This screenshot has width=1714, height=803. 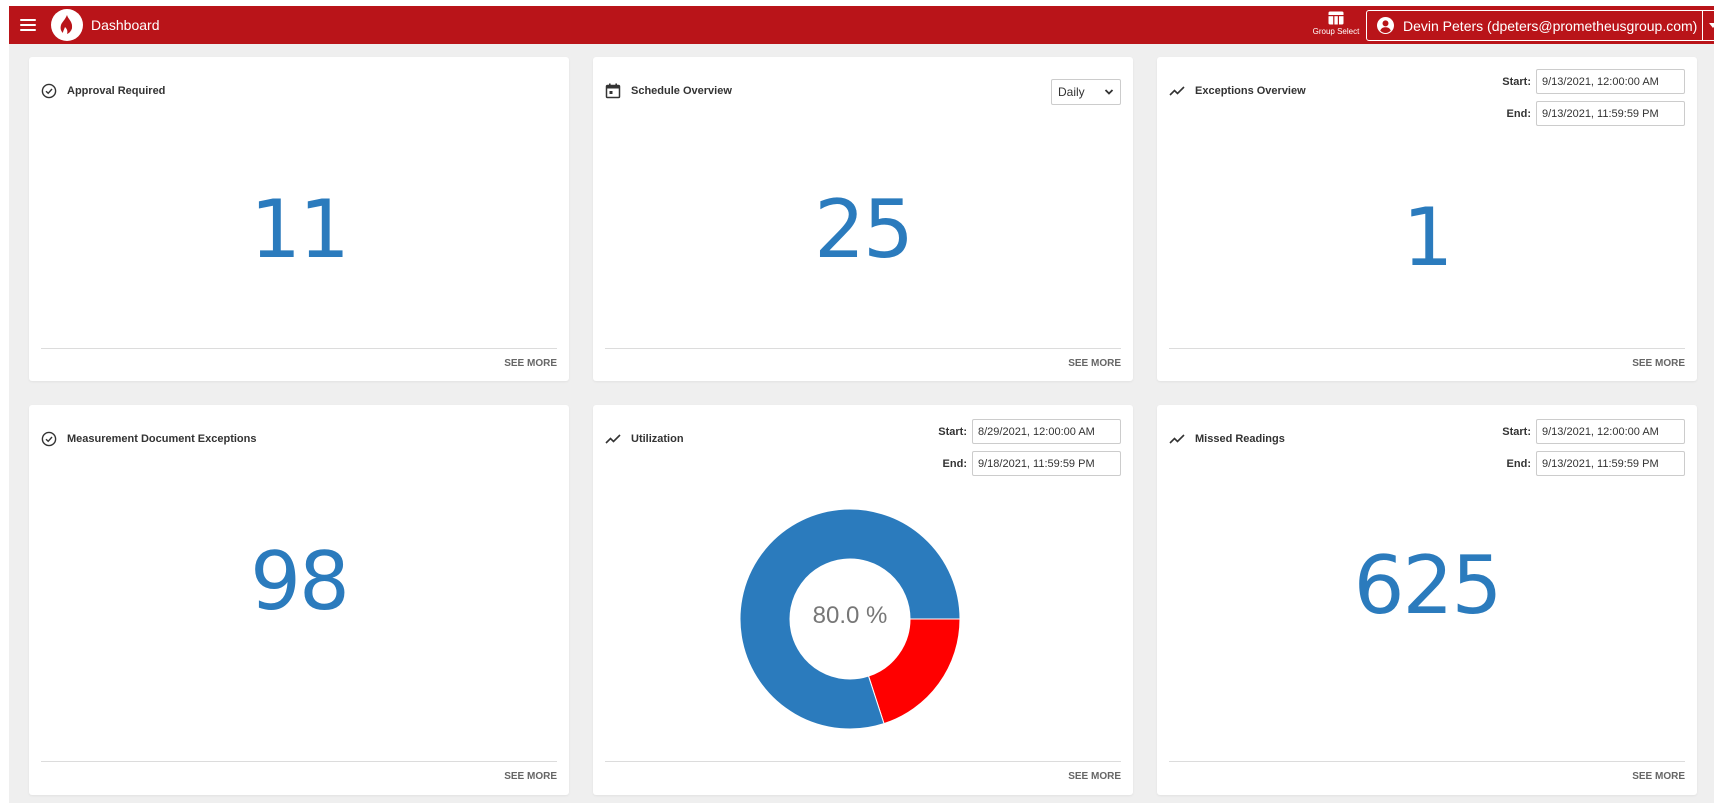 What do you see at coordinates (1336, 26) in the screenshot?
I see `group-select-button: Group Select` at bounding box center [1336, 26].